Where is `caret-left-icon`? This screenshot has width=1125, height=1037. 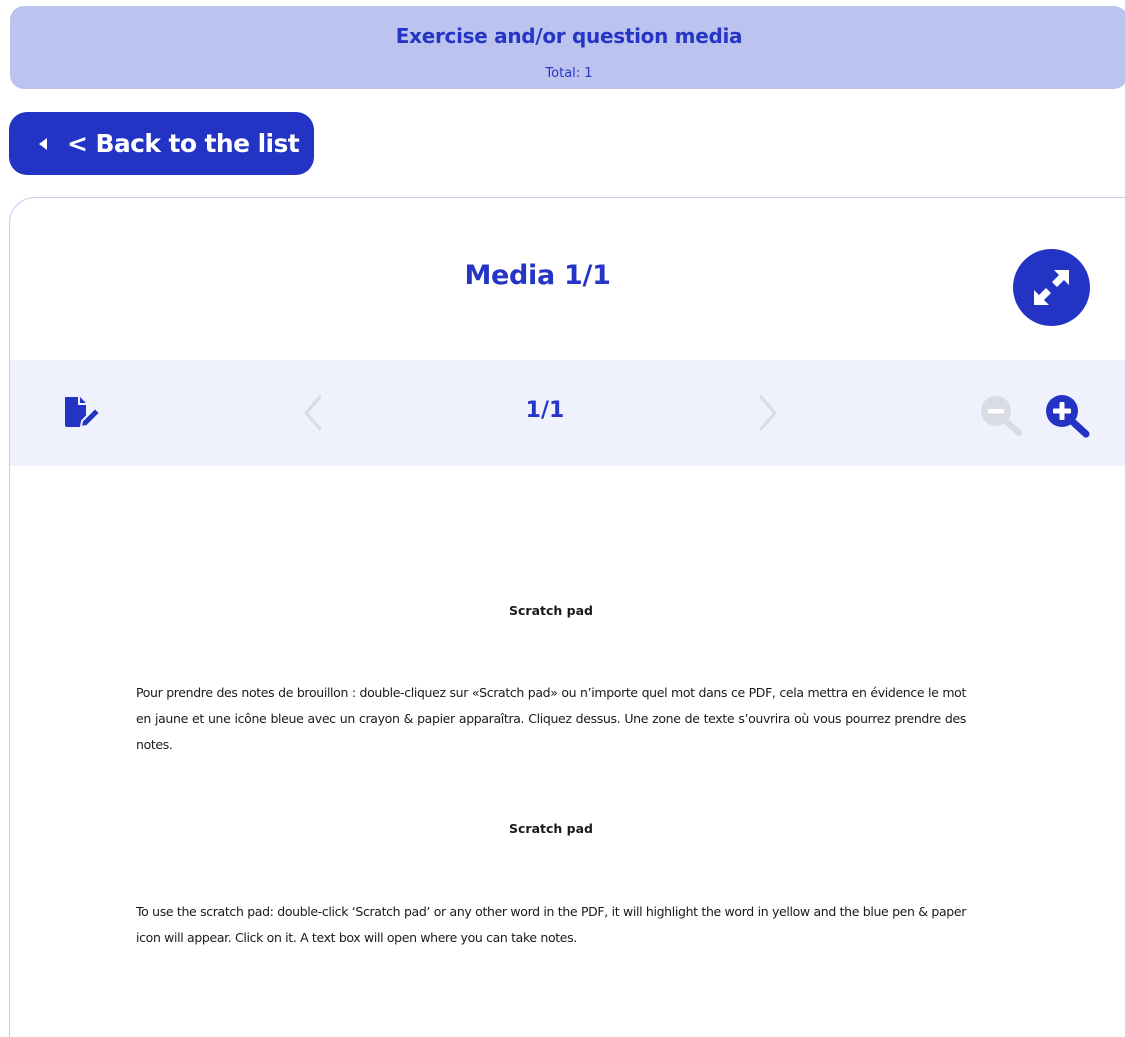 caret-left-icon is located at coordinates (43, 143).